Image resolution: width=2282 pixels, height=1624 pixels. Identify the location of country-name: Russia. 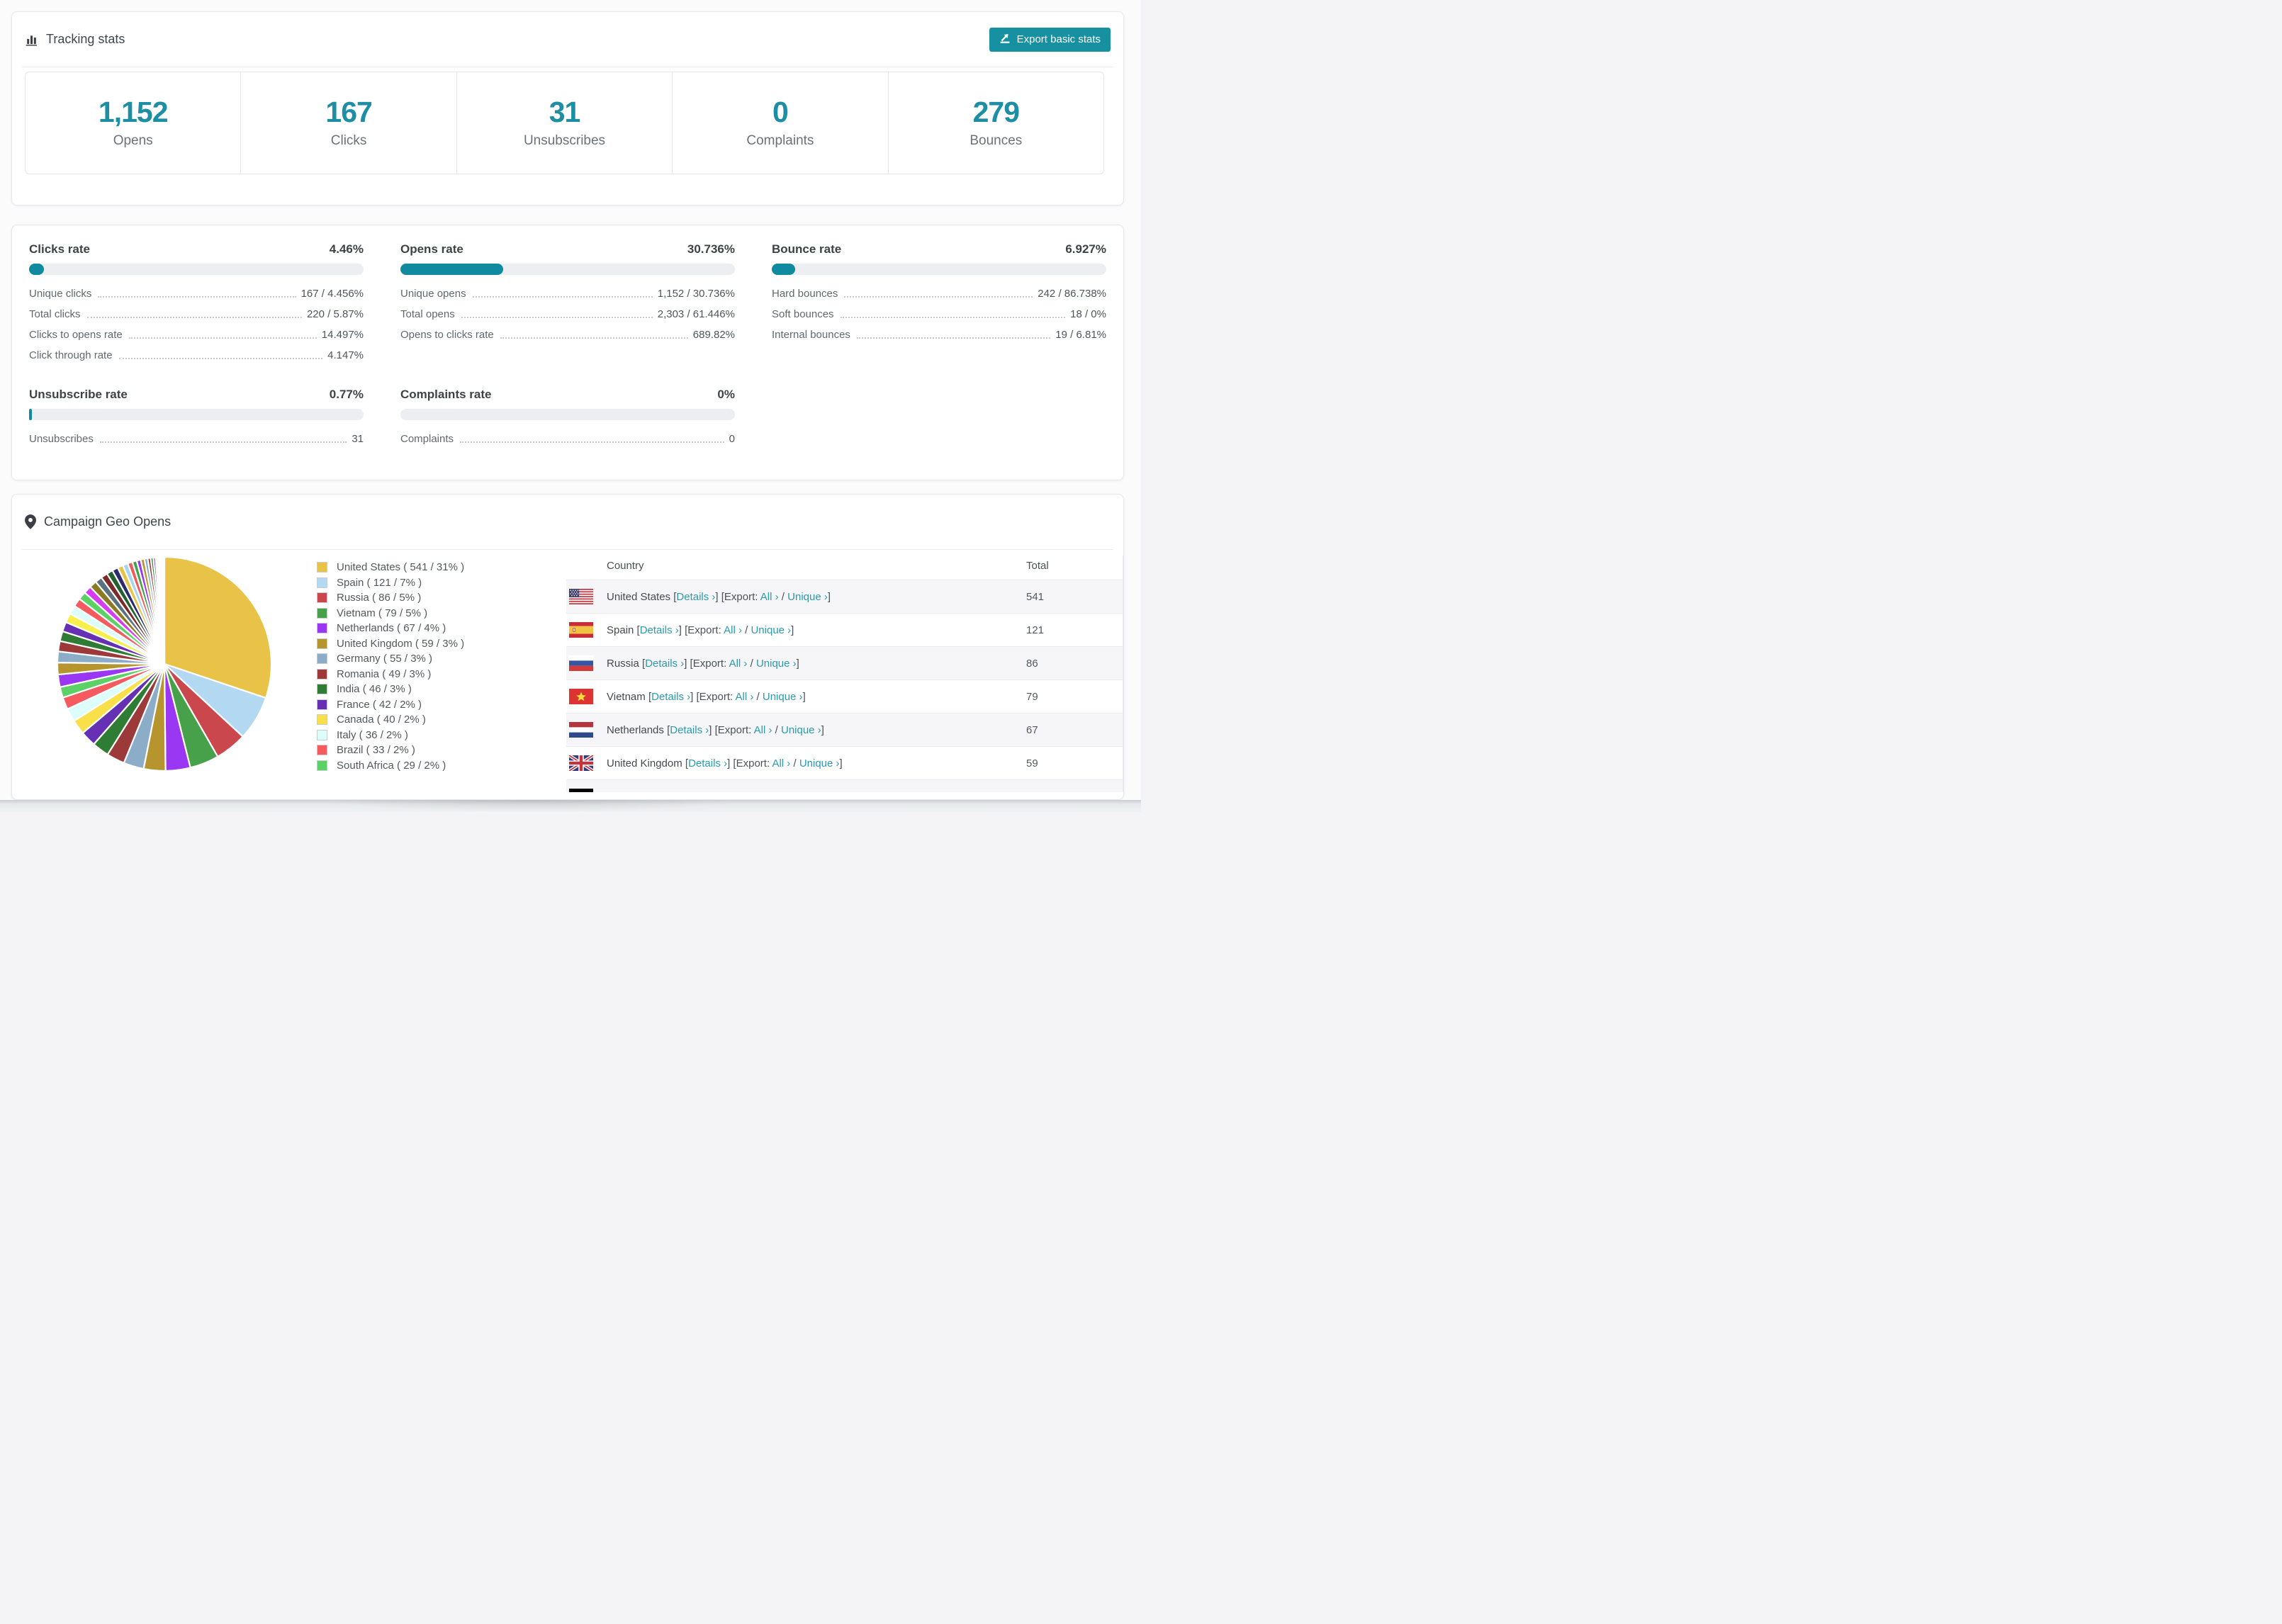
(625, 664).